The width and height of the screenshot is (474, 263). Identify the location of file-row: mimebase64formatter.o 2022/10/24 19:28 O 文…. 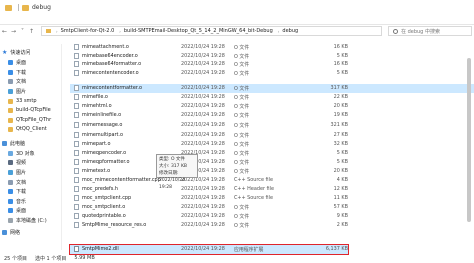
(272, 64).